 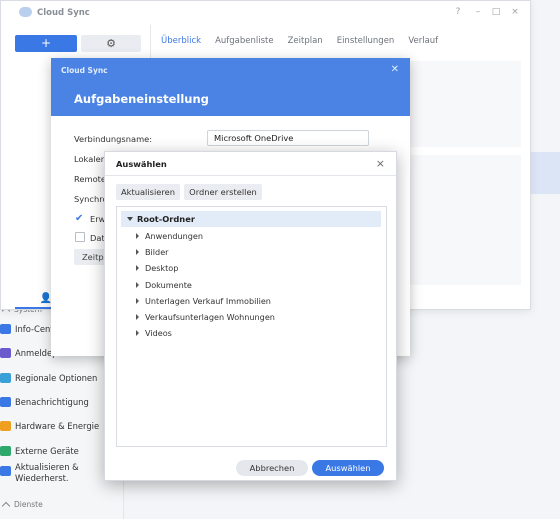 What do you see at coordinates (210, 317) in the screenshot?
I see `tree-node-label: Verkaufsunterlagen Wohnungen` at bounding box center [210, 317].